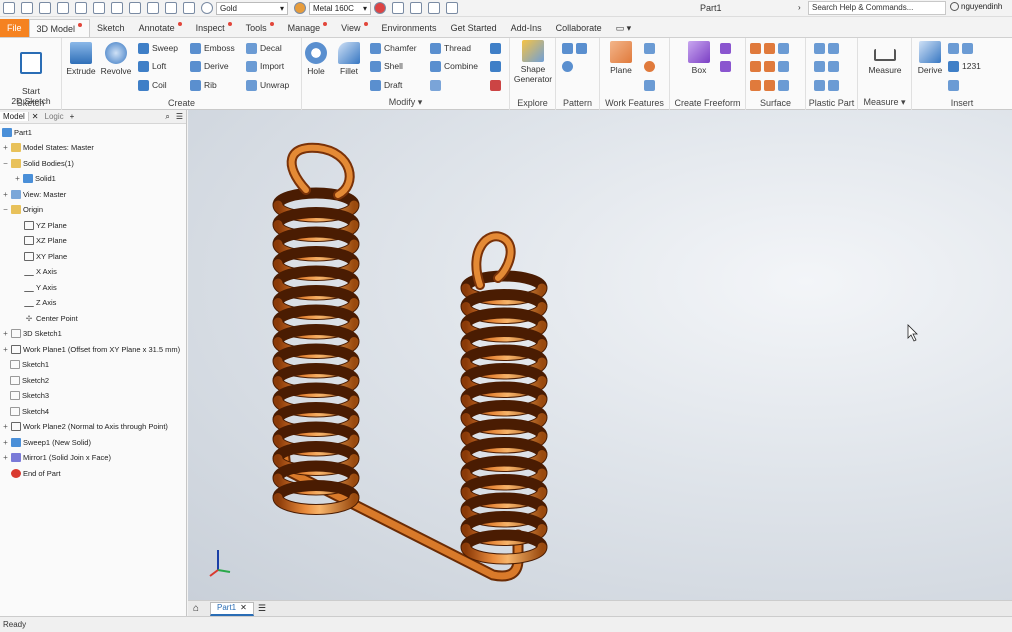  Describe the element at coordinates (953, 85) in the screenshot. I see `attach-button` at that location.